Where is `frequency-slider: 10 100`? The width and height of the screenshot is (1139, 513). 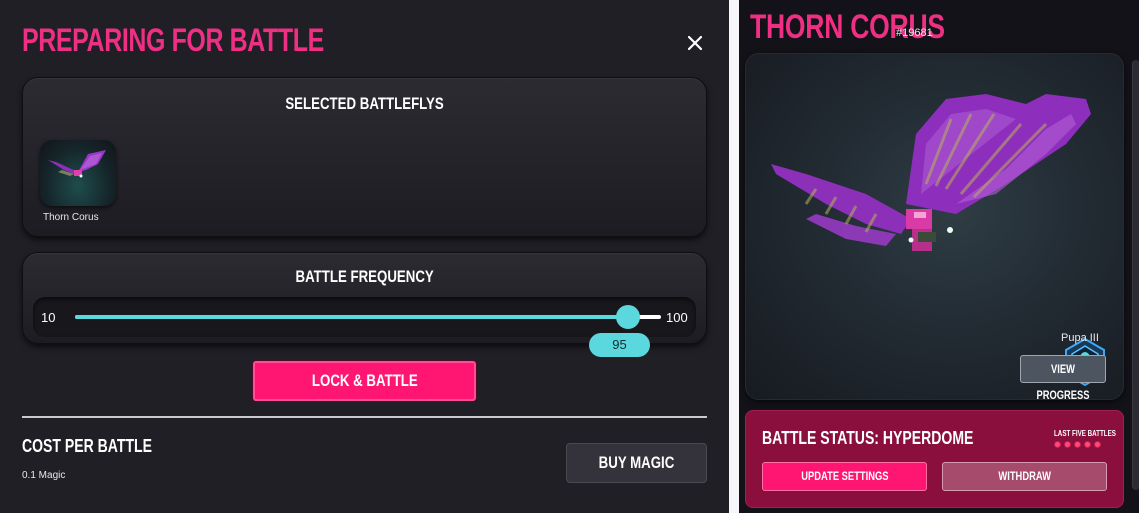
frequency-slider: 10 100 is located at coordinates (364, 317).